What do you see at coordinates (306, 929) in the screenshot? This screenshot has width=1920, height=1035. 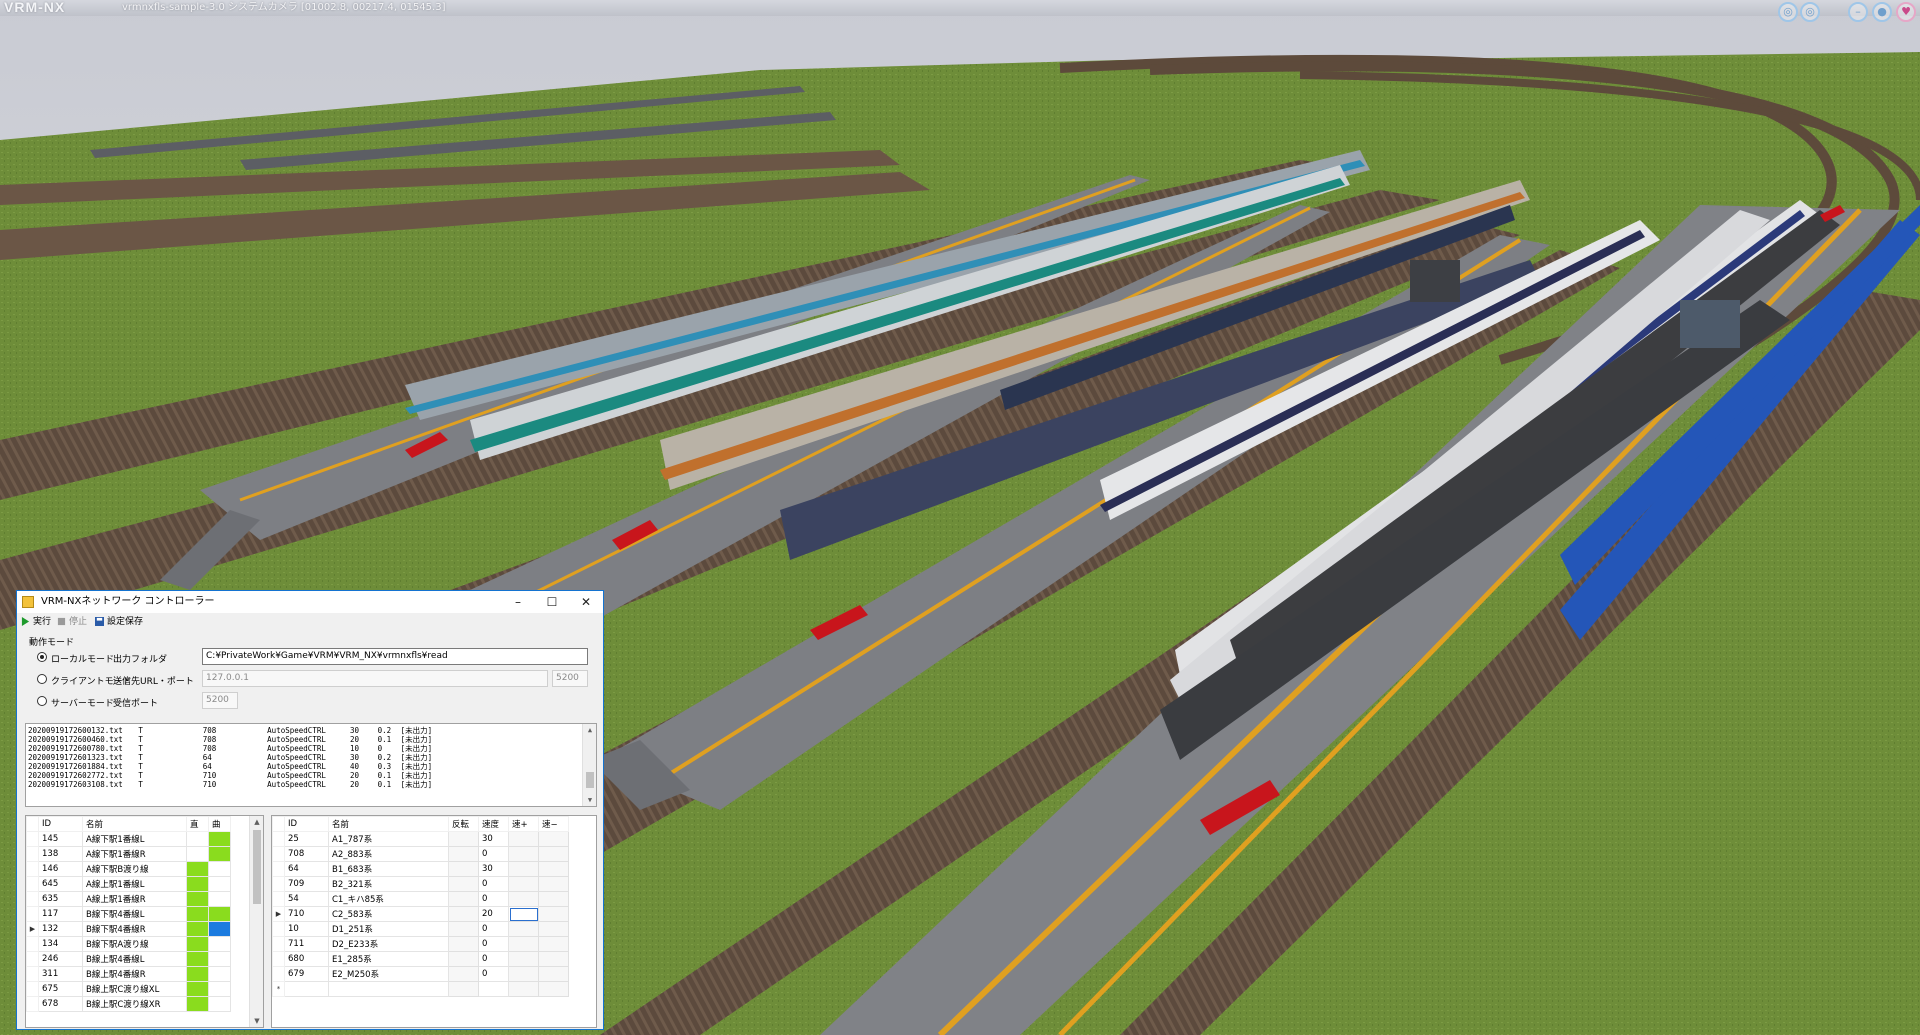 I see `train-id: 10` at bounding box center [306, 929].